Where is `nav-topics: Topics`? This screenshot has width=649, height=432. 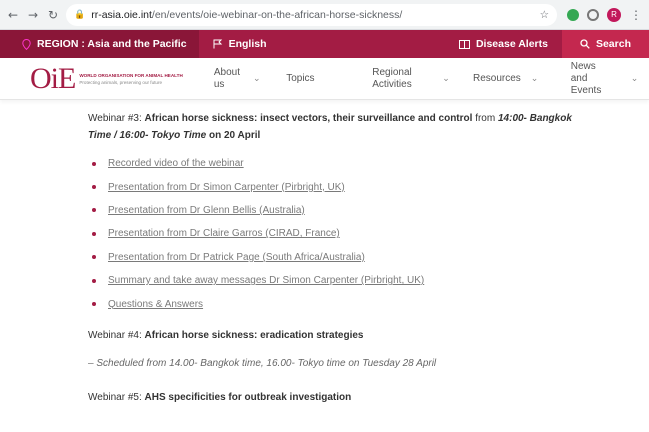
nav-topics: Topics is located at coordinates (329, 78).